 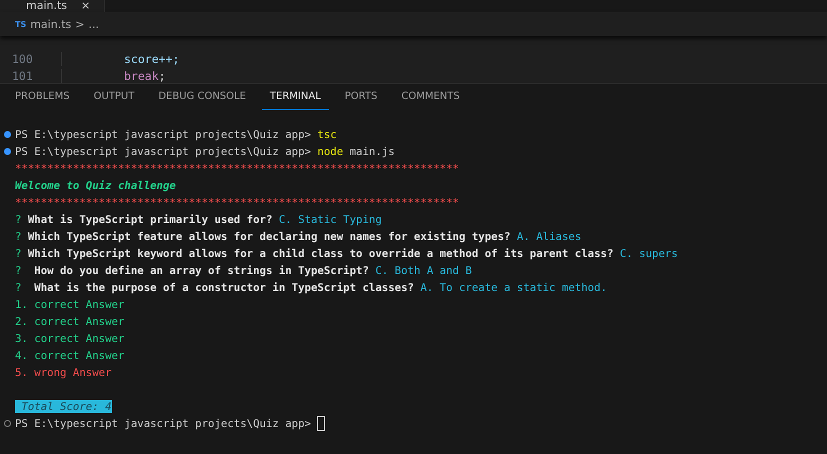 What do you see at coordinates (52, 6) in the screenshot?
I see `editor-tab: main.ts ×` at bounding box center [52, 6].